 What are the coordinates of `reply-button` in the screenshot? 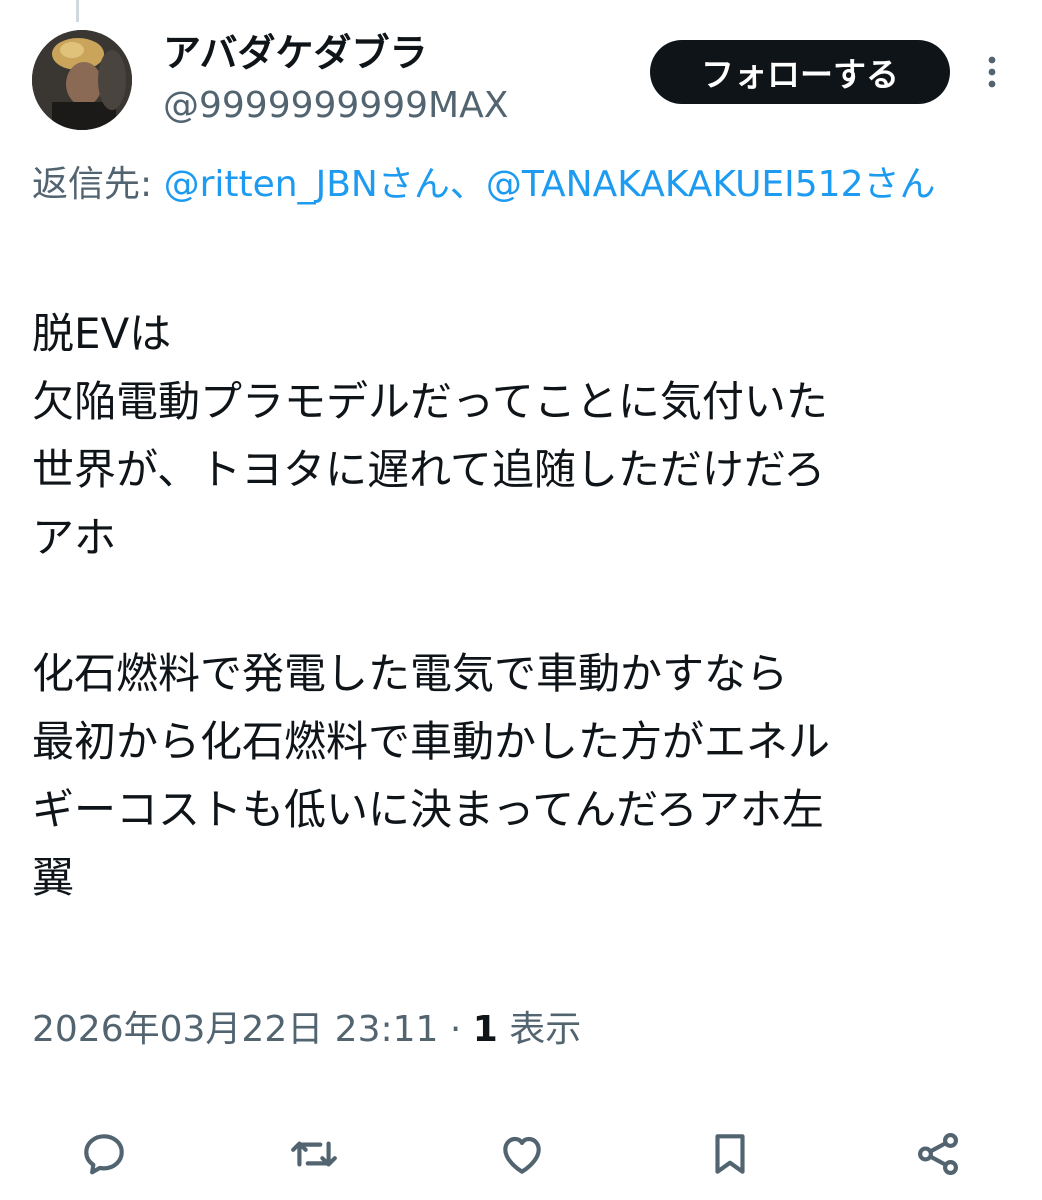 It's located at (104, 1154).